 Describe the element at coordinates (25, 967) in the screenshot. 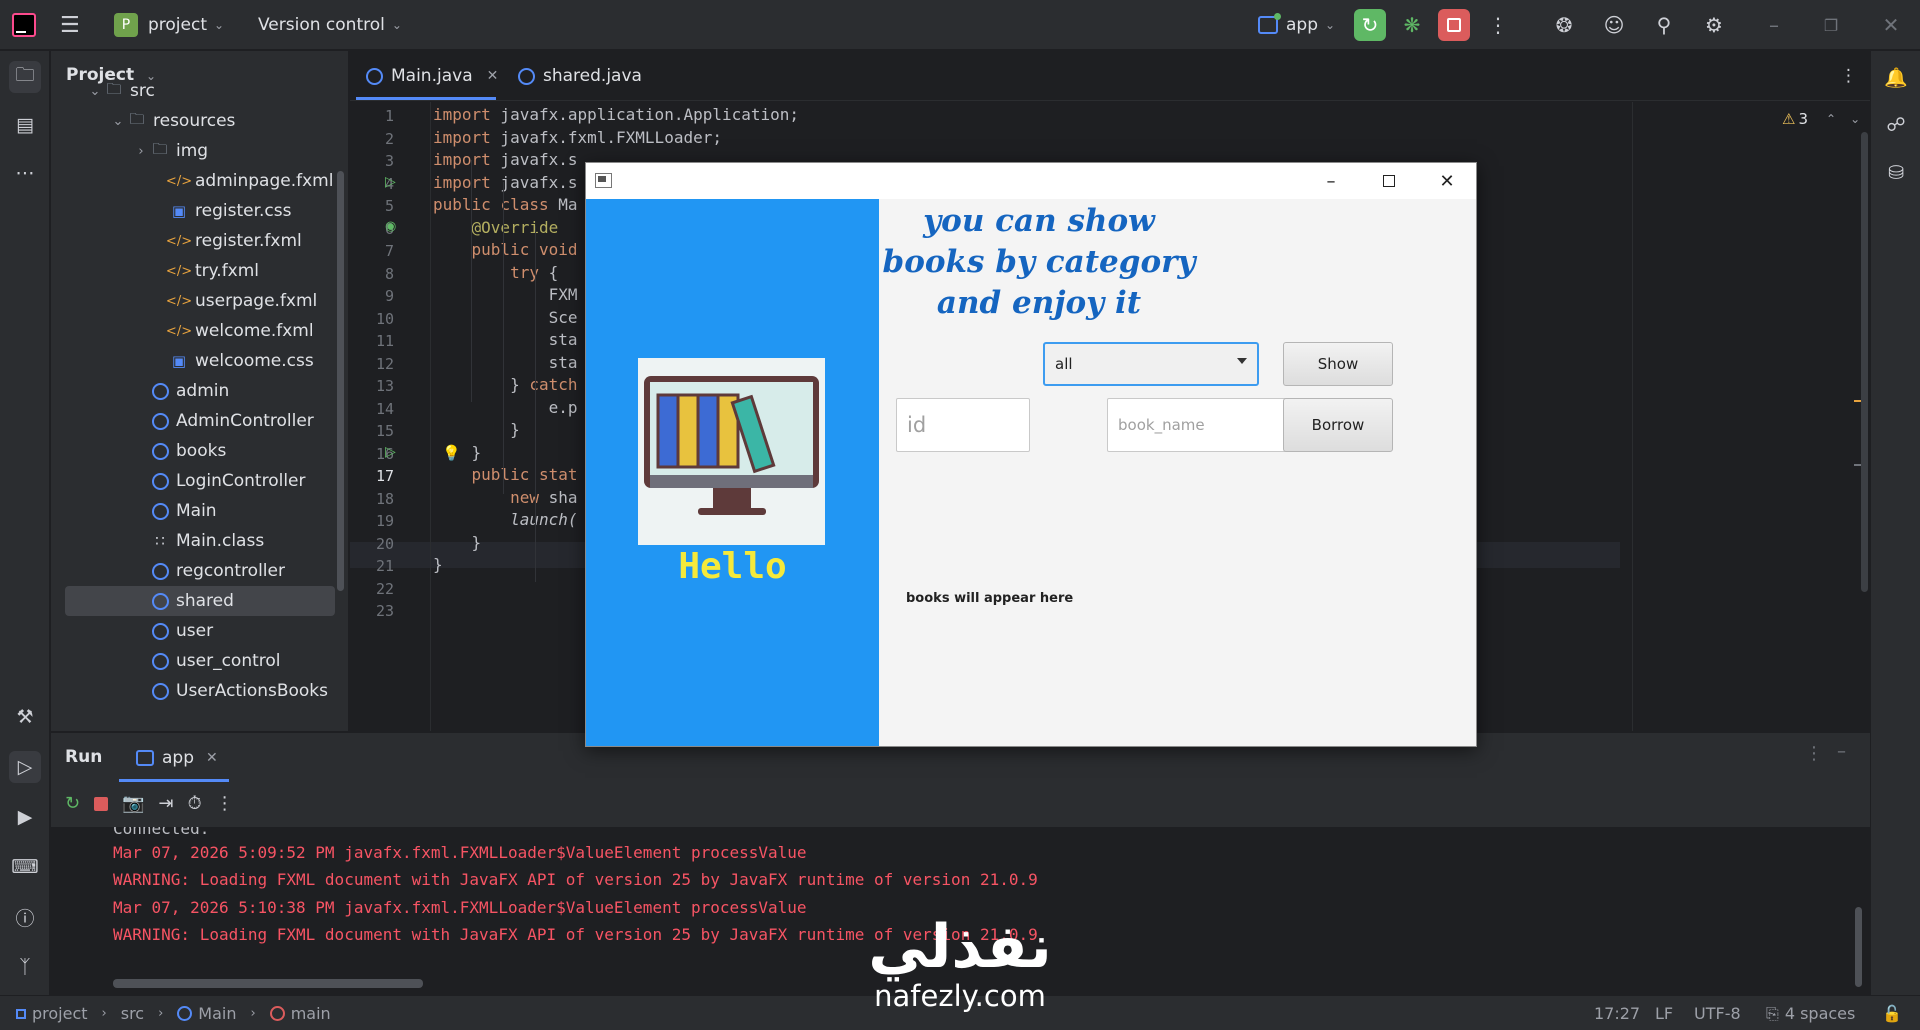

I see `git-branch-icon: ᛉ` at that location.